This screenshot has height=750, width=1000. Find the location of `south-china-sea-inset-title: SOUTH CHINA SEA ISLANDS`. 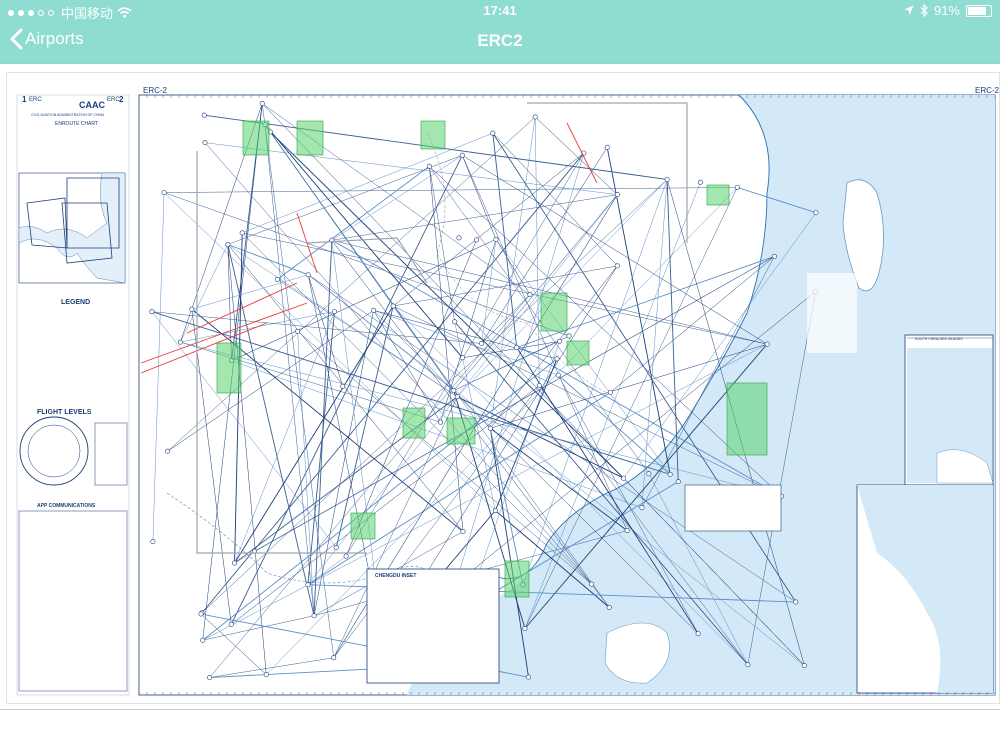

south-china-sea-inset-title: SOUTH CHINA SEA ISLANDS is located at coordinates (939, 339).